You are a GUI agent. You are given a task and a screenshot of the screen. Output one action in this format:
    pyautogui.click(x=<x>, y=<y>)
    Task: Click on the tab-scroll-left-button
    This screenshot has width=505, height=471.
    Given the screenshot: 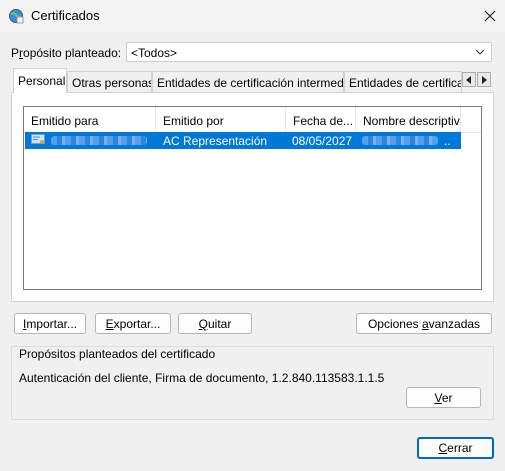 What is the action you would take?
    pyautogui.click(x=469, y=79)
    